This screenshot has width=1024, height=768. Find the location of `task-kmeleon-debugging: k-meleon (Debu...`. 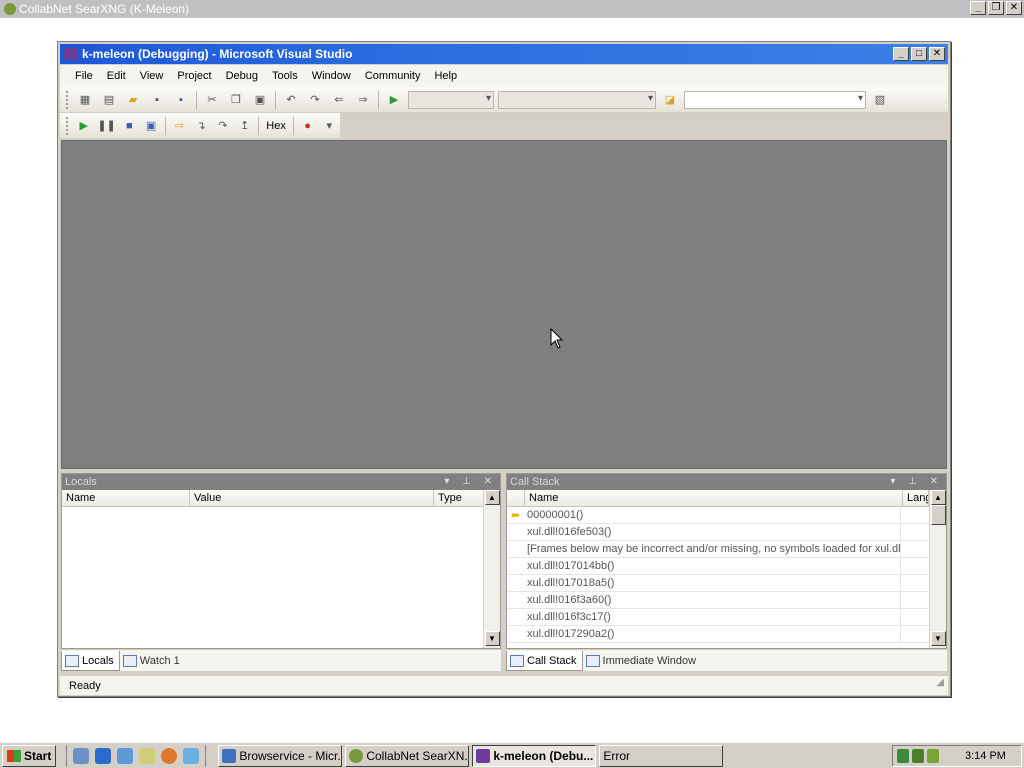

task-kmeleon-debugging: k-meleon (Debu... is located at coordinates (534, 755).